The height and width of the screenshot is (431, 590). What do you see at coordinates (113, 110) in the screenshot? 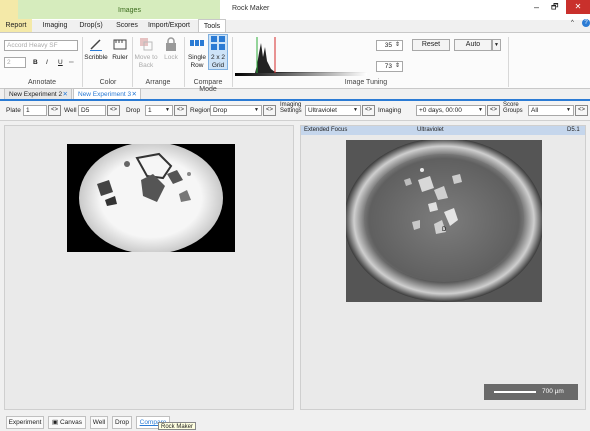
I see `well-nav-arrows: <>` at bounding box center [113, 110].